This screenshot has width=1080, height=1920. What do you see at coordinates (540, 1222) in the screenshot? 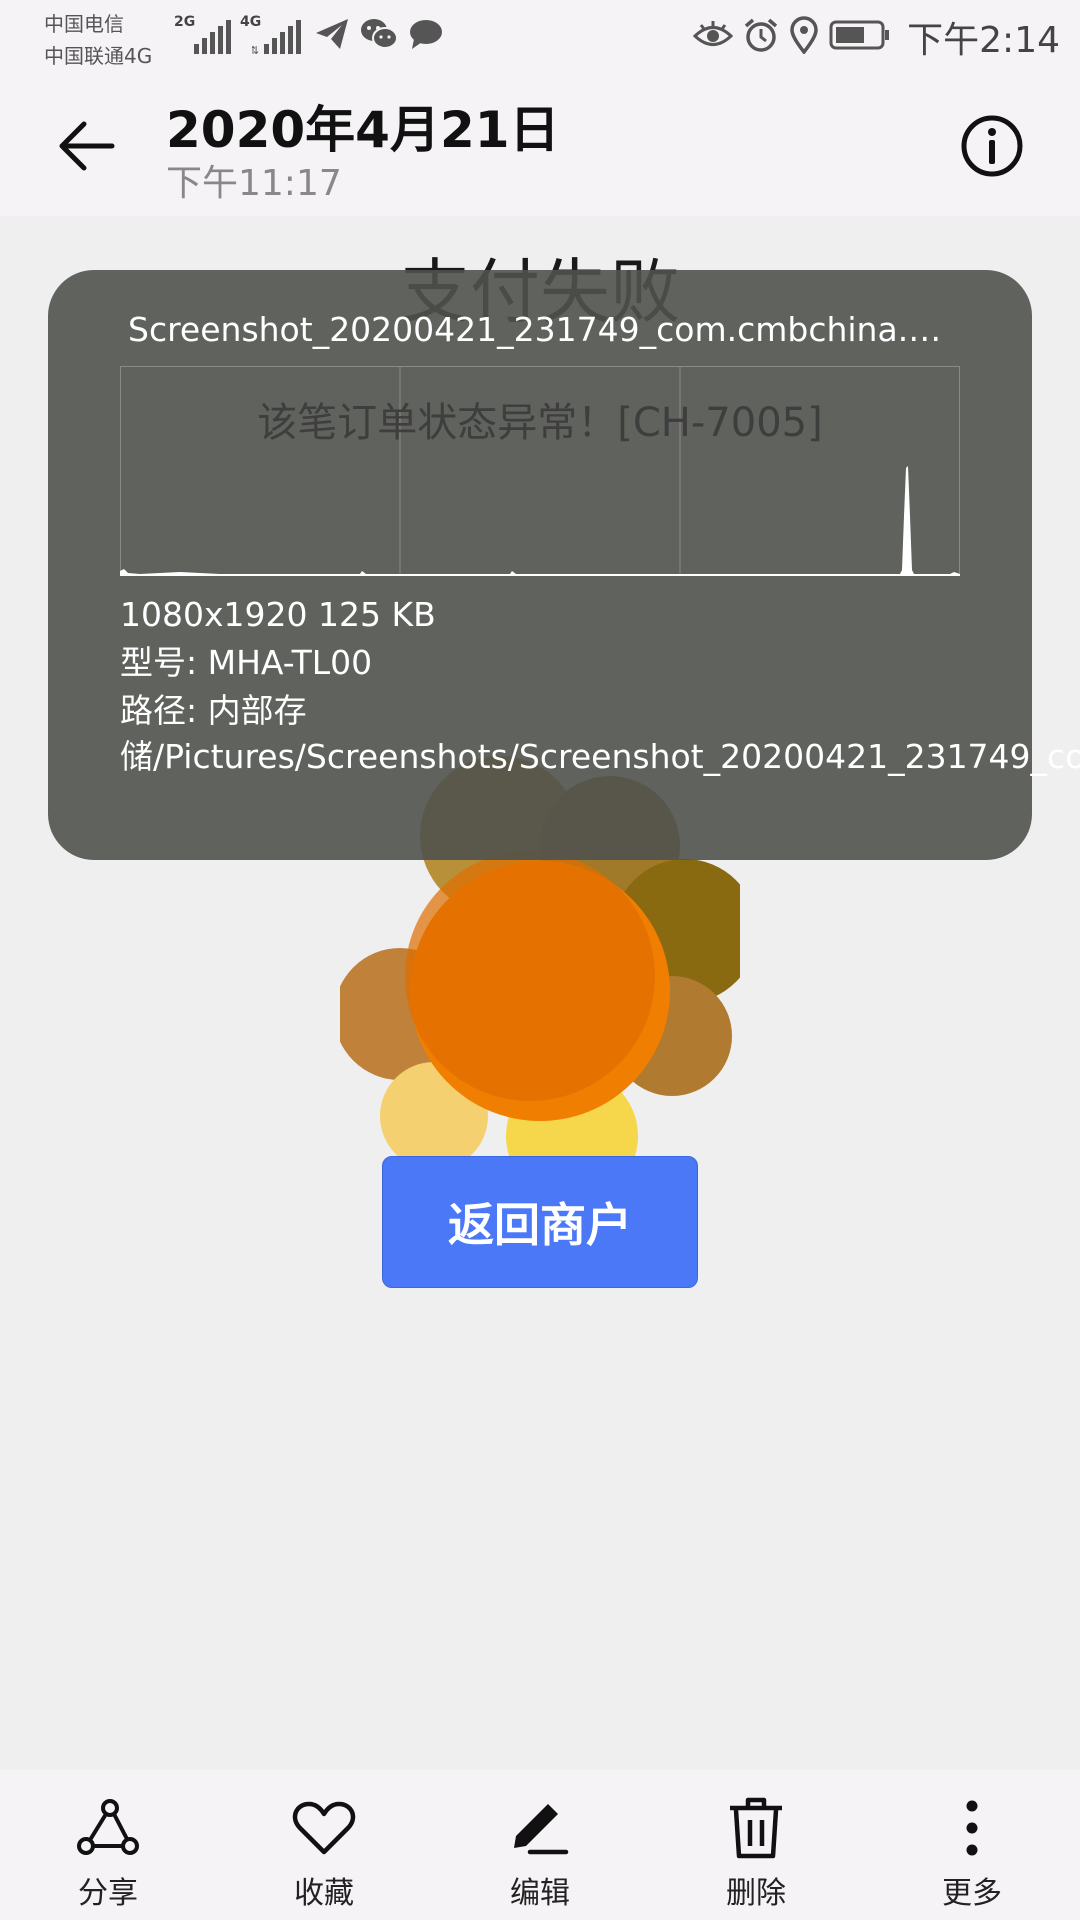
I see `return-merchant-button: 返回商户` at bounding box center [540, 1222].